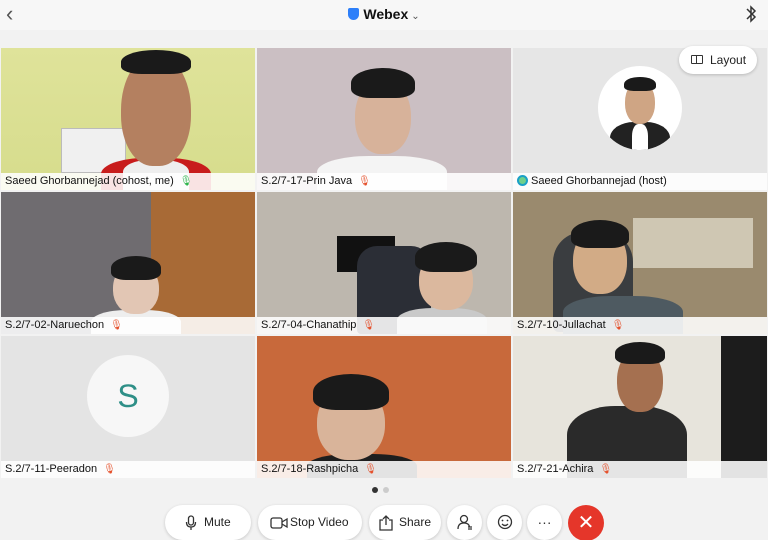 The image size is (768, 540). I want to click on stop-video-button: Stop Video, so click(310, 522).